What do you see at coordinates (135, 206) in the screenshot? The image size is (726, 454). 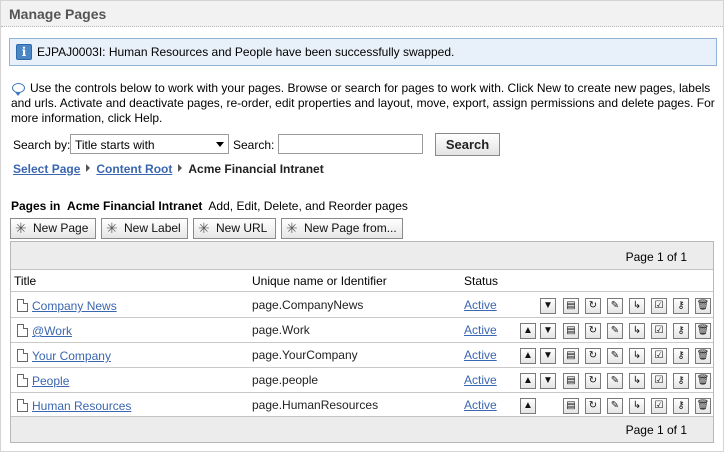 I see `pages-in-name: Acme Financial Intranet` at bounding box center [135, 206].